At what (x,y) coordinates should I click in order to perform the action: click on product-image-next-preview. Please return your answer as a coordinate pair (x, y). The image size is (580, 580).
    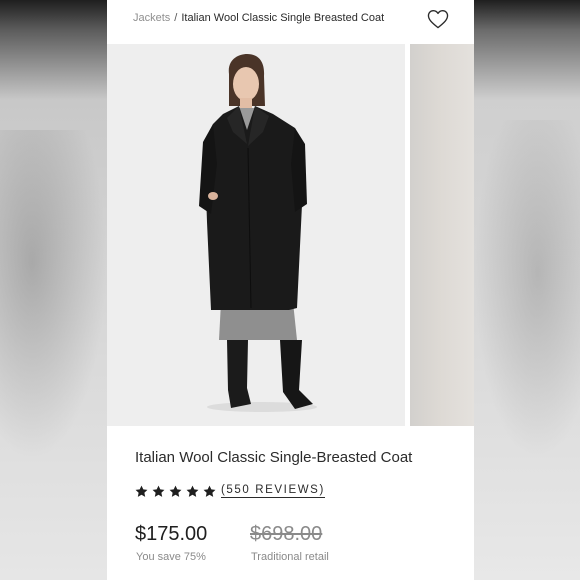
    Looking at the image, I should click on (442, 235).